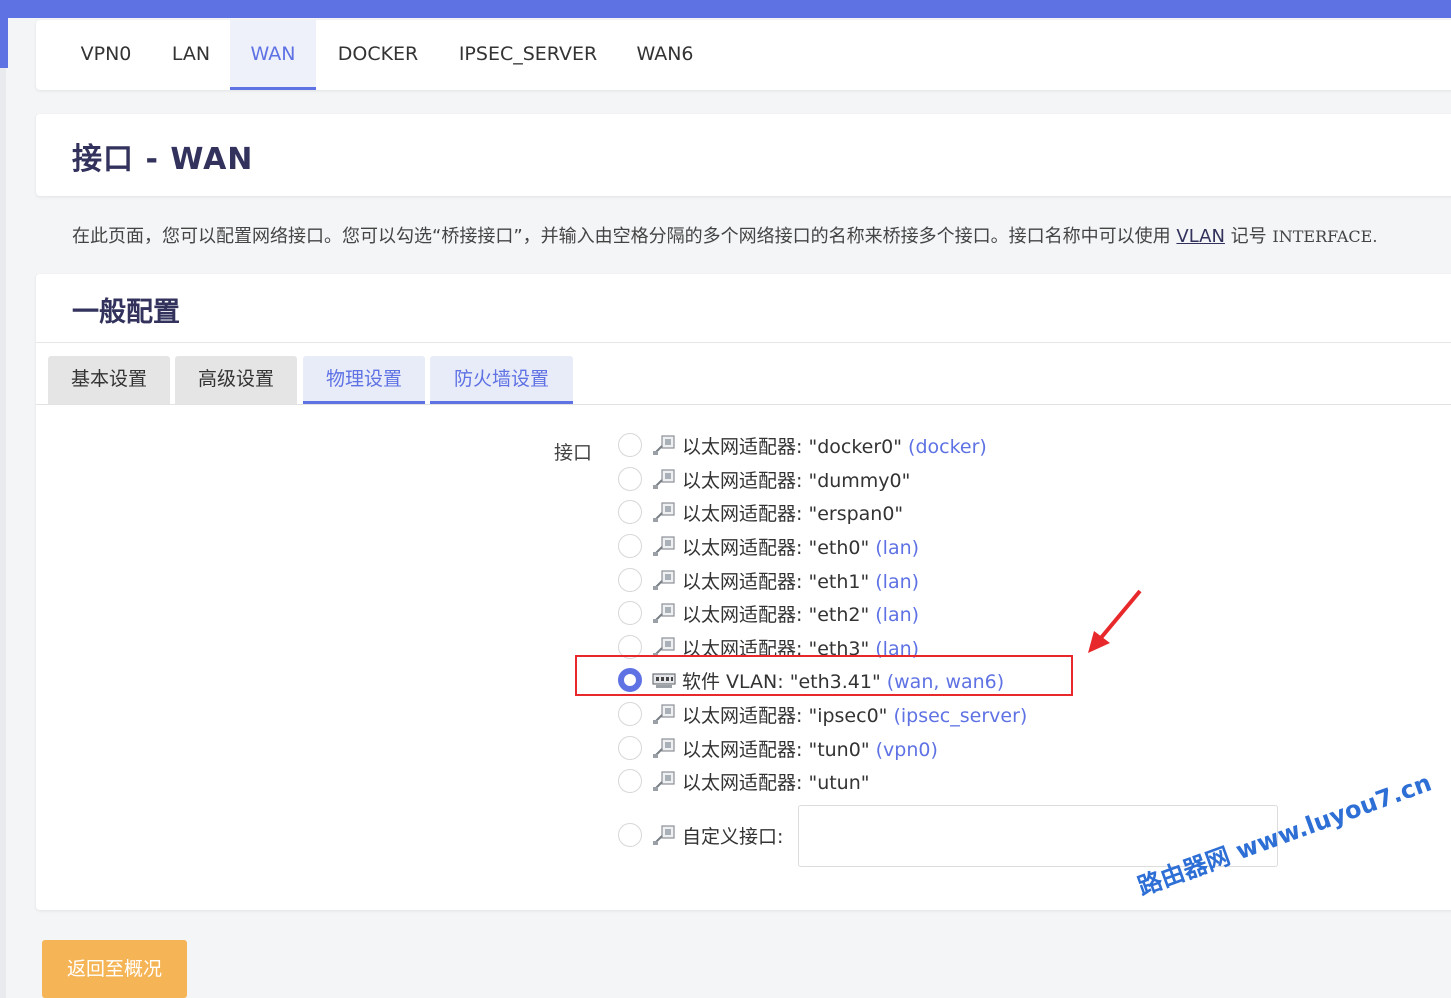 This screenshot has height=998, width=1451. Describe the element at coordinates (725, 9) in the screenshot. I see `top-accent-bar` at that location.